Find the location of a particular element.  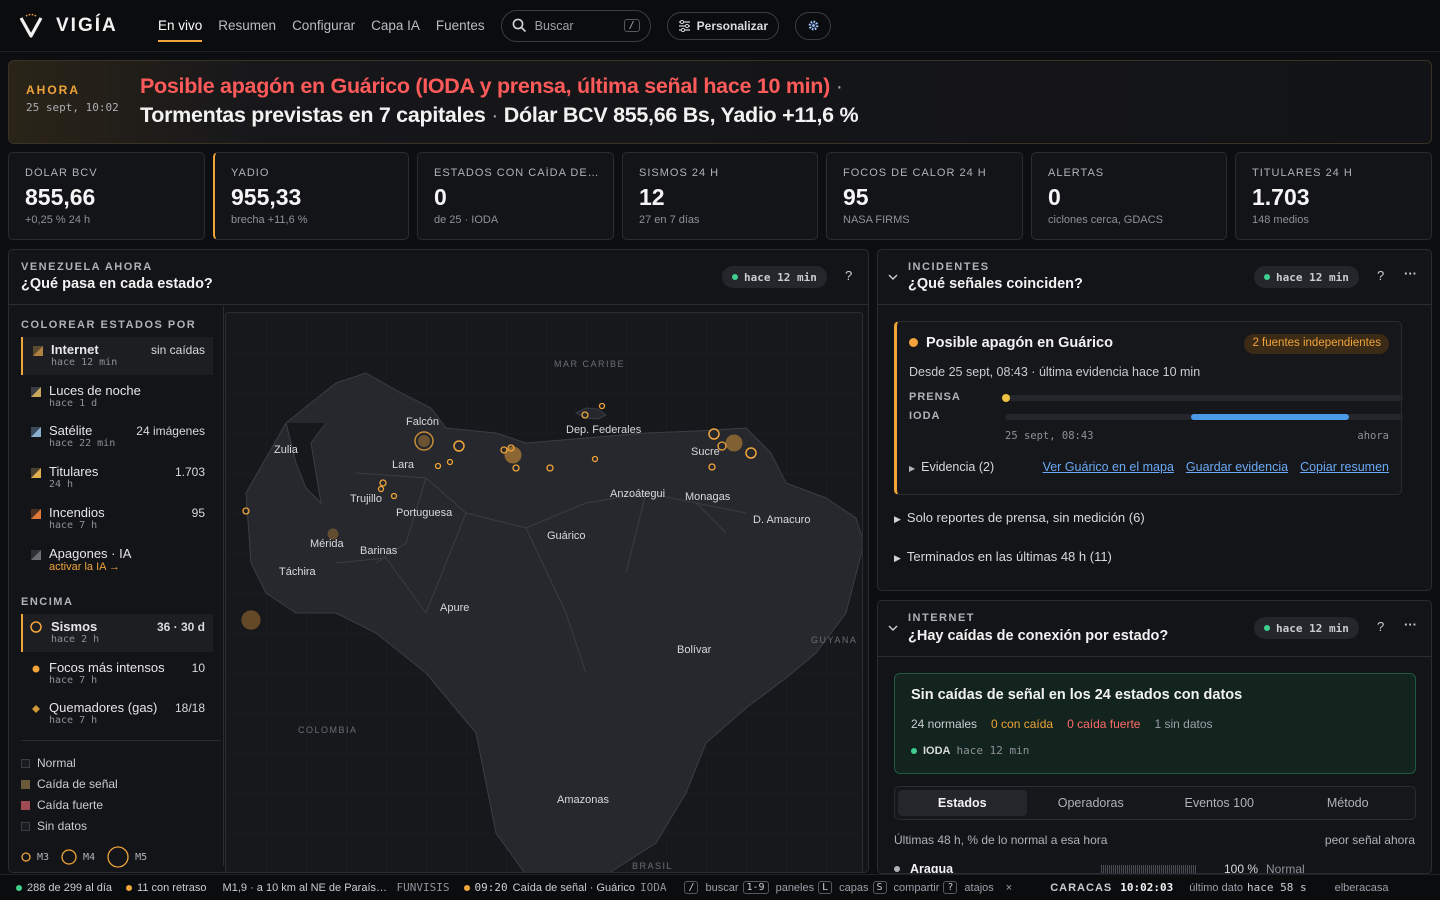

m4-circle-icon is located at coordinates (69, 857).